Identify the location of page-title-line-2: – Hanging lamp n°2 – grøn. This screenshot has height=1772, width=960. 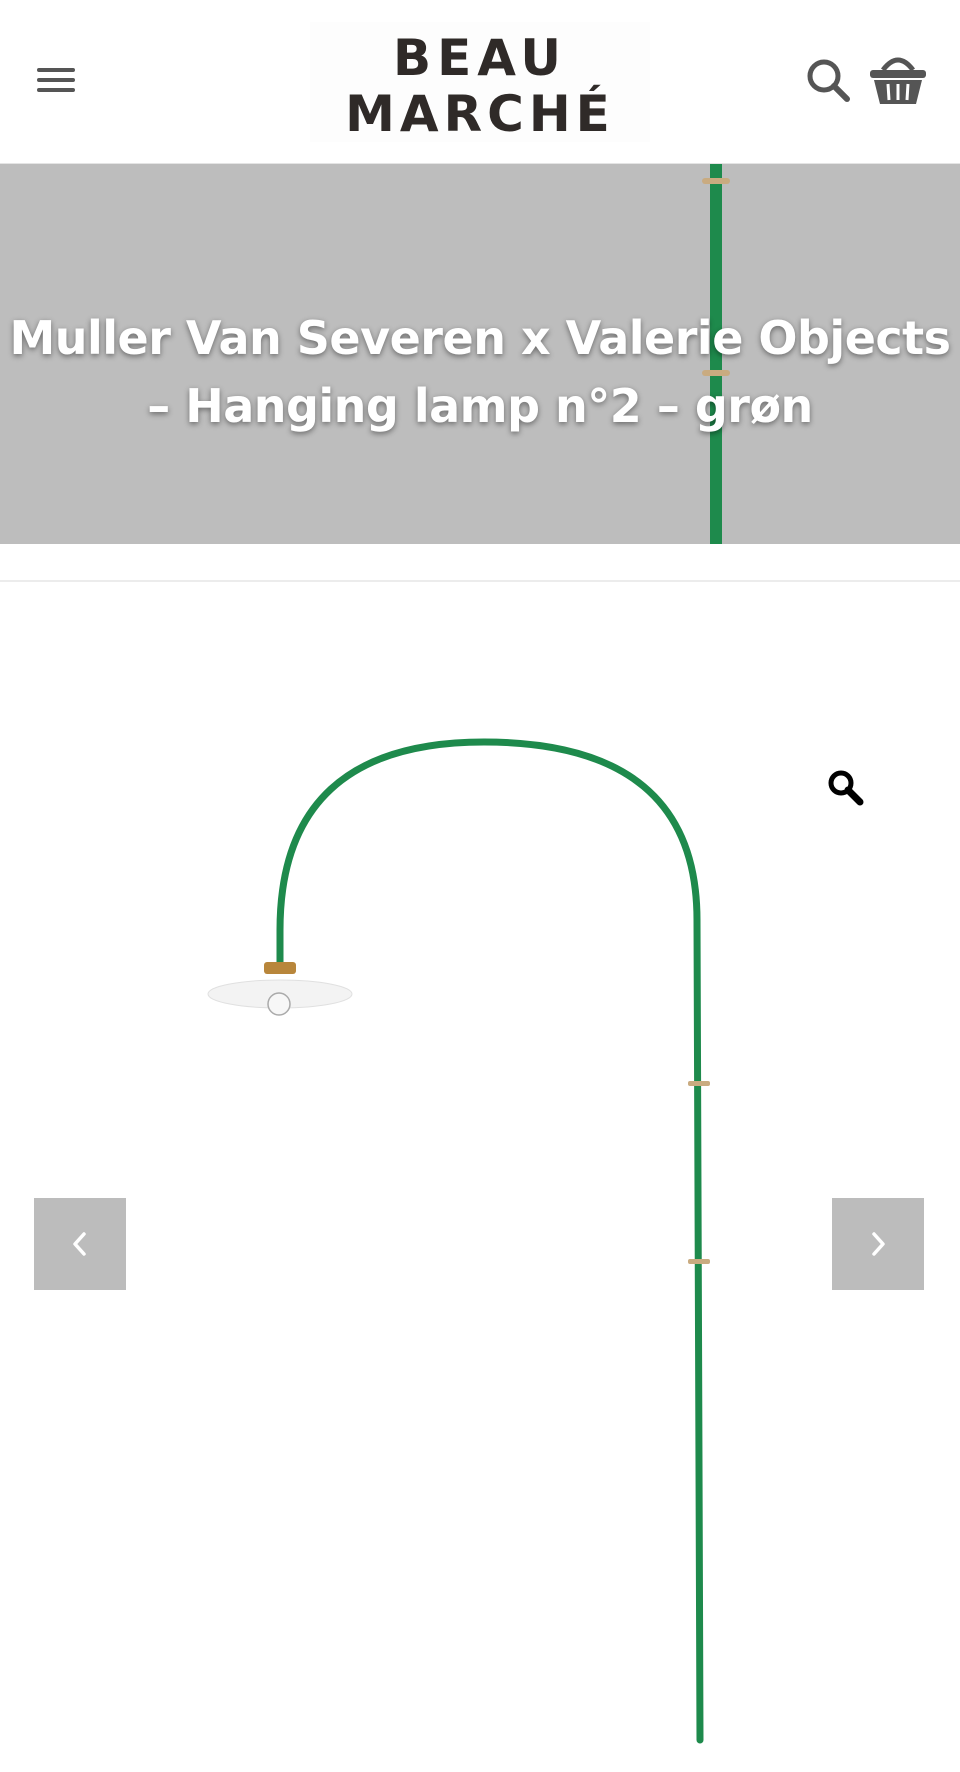
(480, 406).